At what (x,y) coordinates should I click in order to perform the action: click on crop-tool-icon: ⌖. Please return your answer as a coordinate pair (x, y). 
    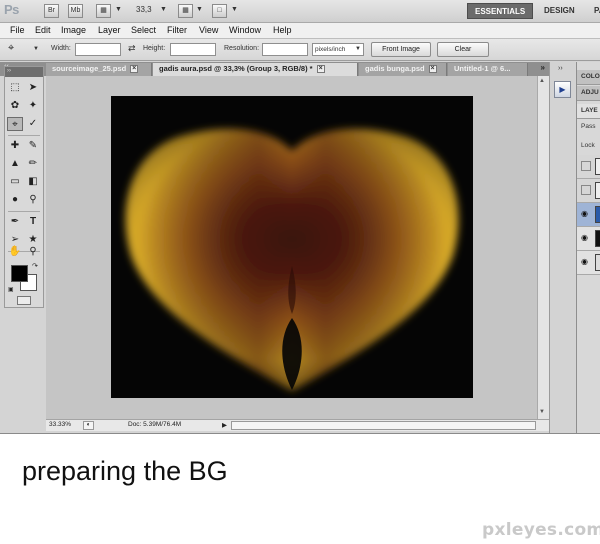
    Looking at the image, I should click on (15, 124).